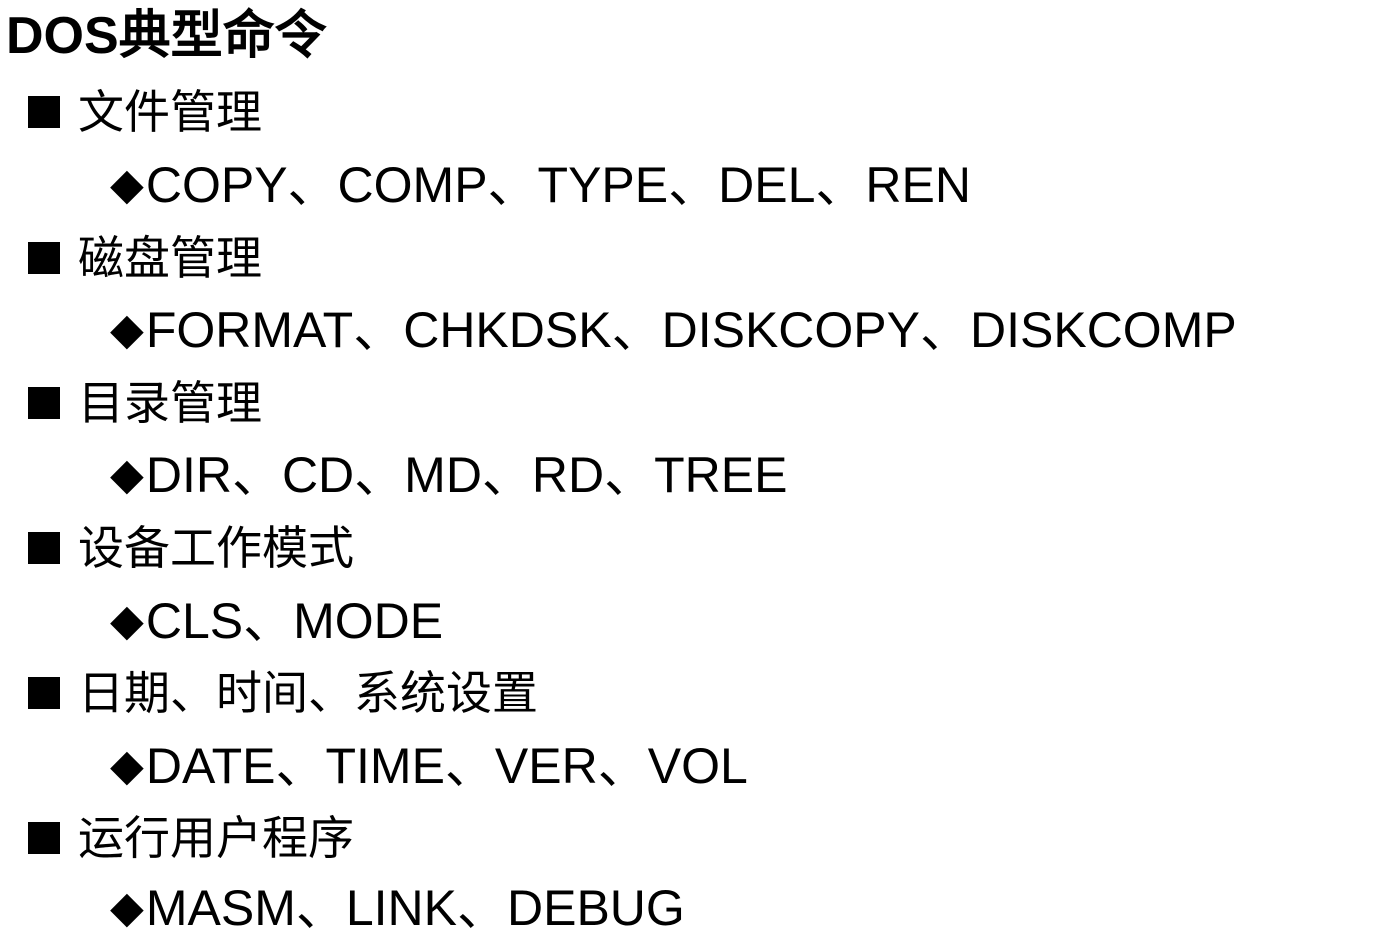 The width and height of the screenshot is (1383, 938). I want to click on group-commands-text: COPY、COMP、TYPE、DEL、REN, so click(558, 185).